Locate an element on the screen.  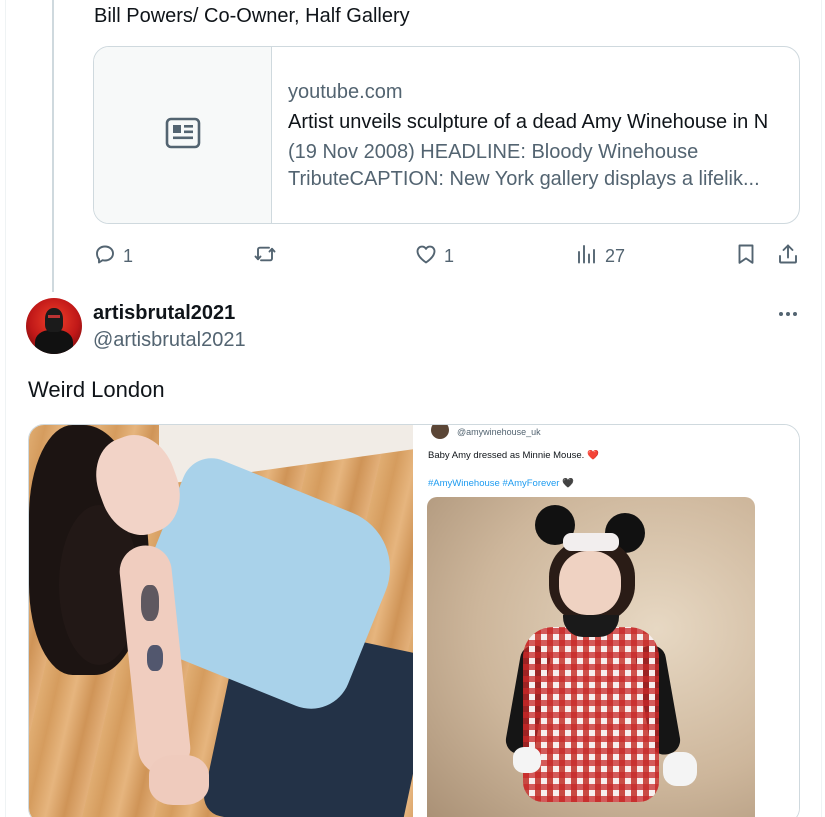
avatar is located at coordinates (54, 326).